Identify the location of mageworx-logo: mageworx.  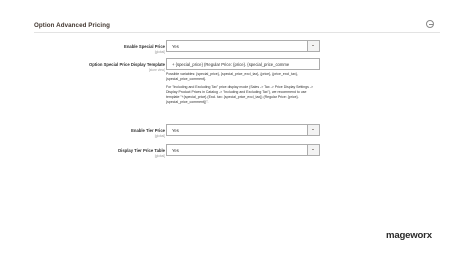
(409, 235).